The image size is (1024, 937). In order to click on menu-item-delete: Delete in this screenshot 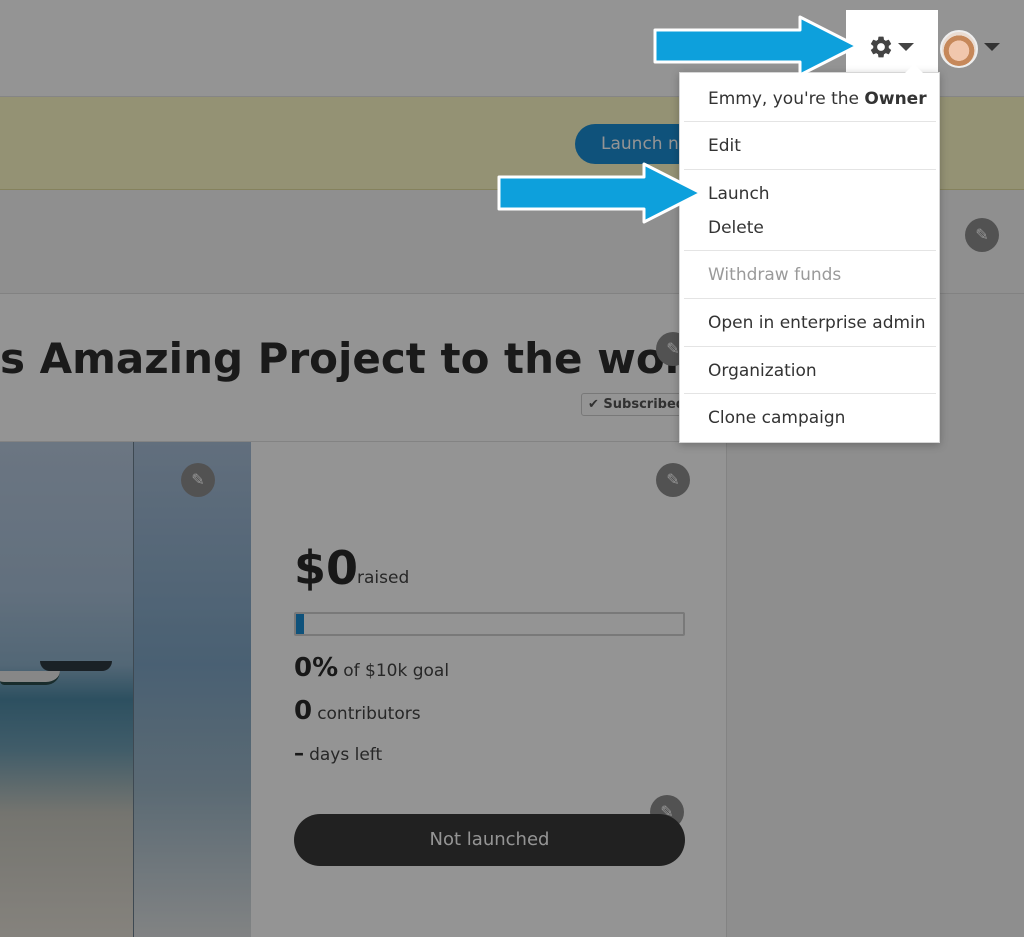, I will do `click(809, 228)`.